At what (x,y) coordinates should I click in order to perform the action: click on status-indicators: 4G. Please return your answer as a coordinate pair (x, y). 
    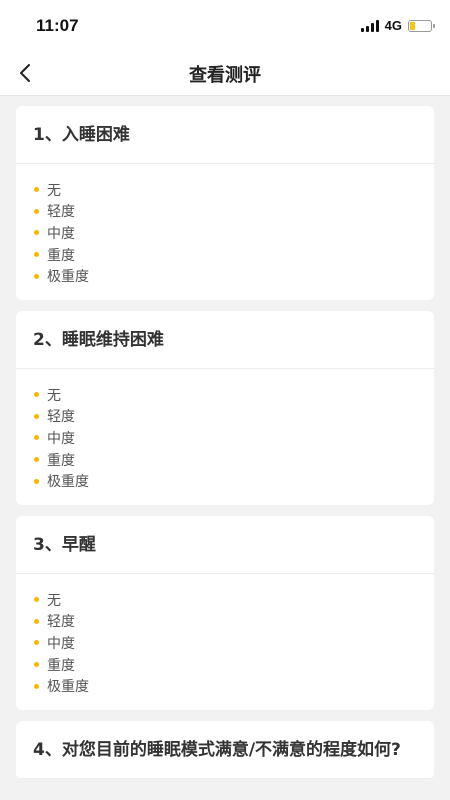
    Looking at the image, I should click on (397, 25).